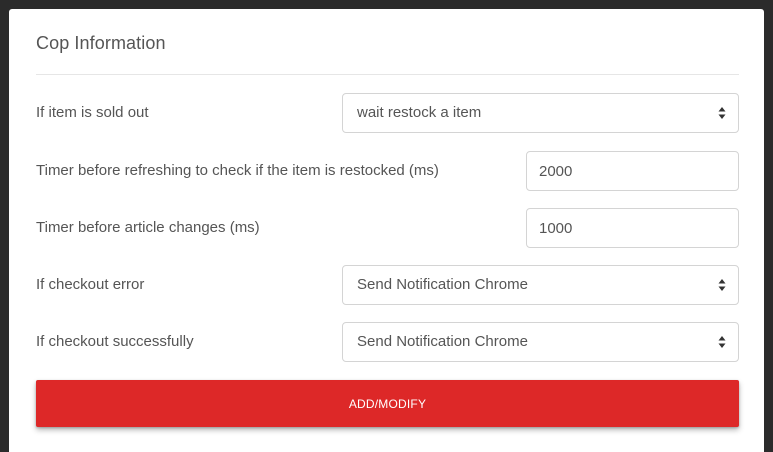 The height and width of the screenshot is (452, 773). What do you see at coordinates (115, 341) in the screenshot?
I see `checkout-success-label: If checkout successfully` at bounding box center [115, 341].